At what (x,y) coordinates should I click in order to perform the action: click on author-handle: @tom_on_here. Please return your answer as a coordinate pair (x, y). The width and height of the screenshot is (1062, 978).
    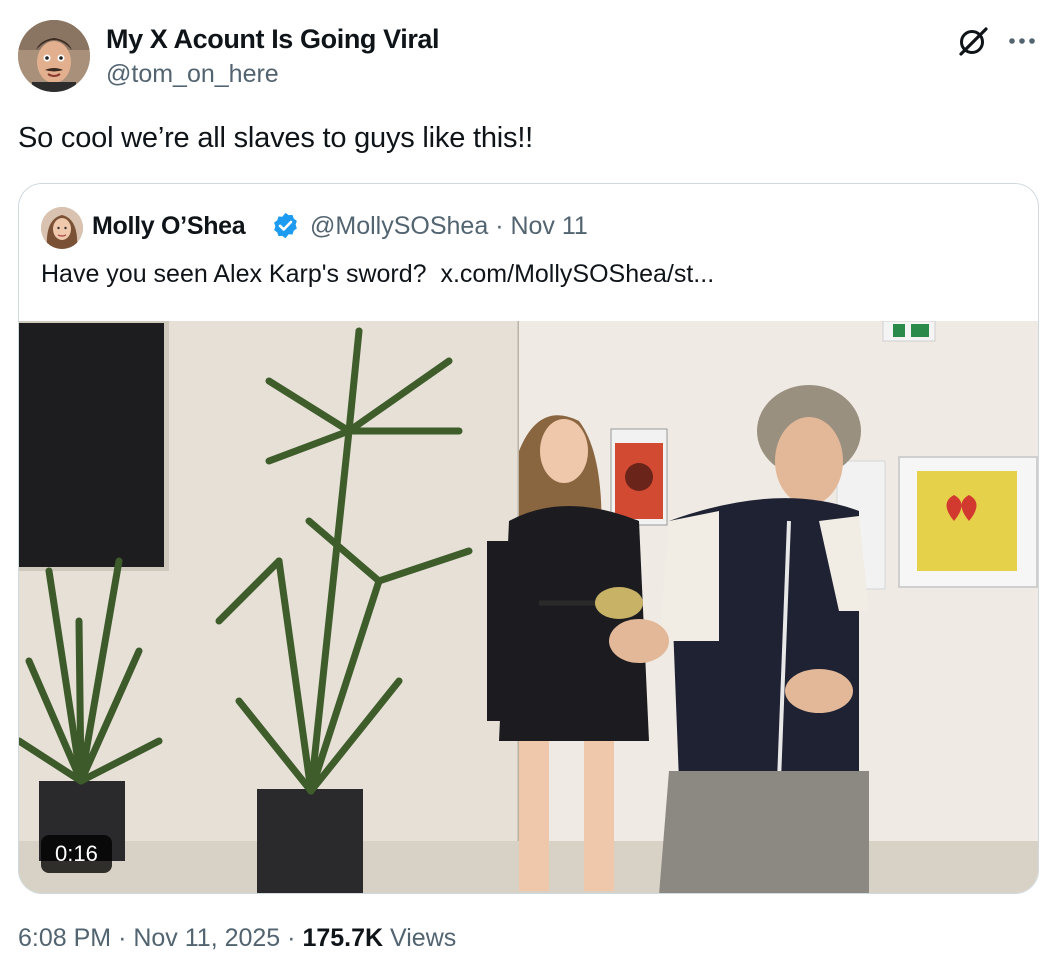
    Looking at the image, I should click on (192, 74).